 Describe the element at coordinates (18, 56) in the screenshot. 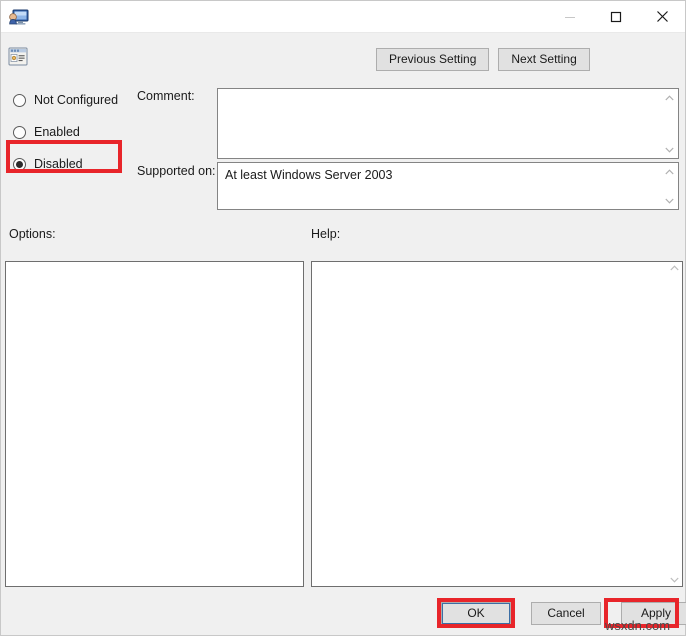

I see `group-policy-setting-icon` at that location.